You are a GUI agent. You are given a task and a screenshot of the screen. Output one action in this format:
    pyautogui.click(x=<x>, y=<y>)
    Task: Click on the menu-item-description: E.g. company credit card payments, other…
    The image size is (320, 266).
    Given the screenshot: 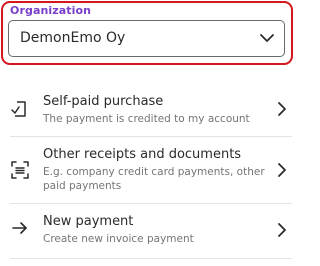 What is the action you would take?
    pyautogui.click(x=154, y=179)
    